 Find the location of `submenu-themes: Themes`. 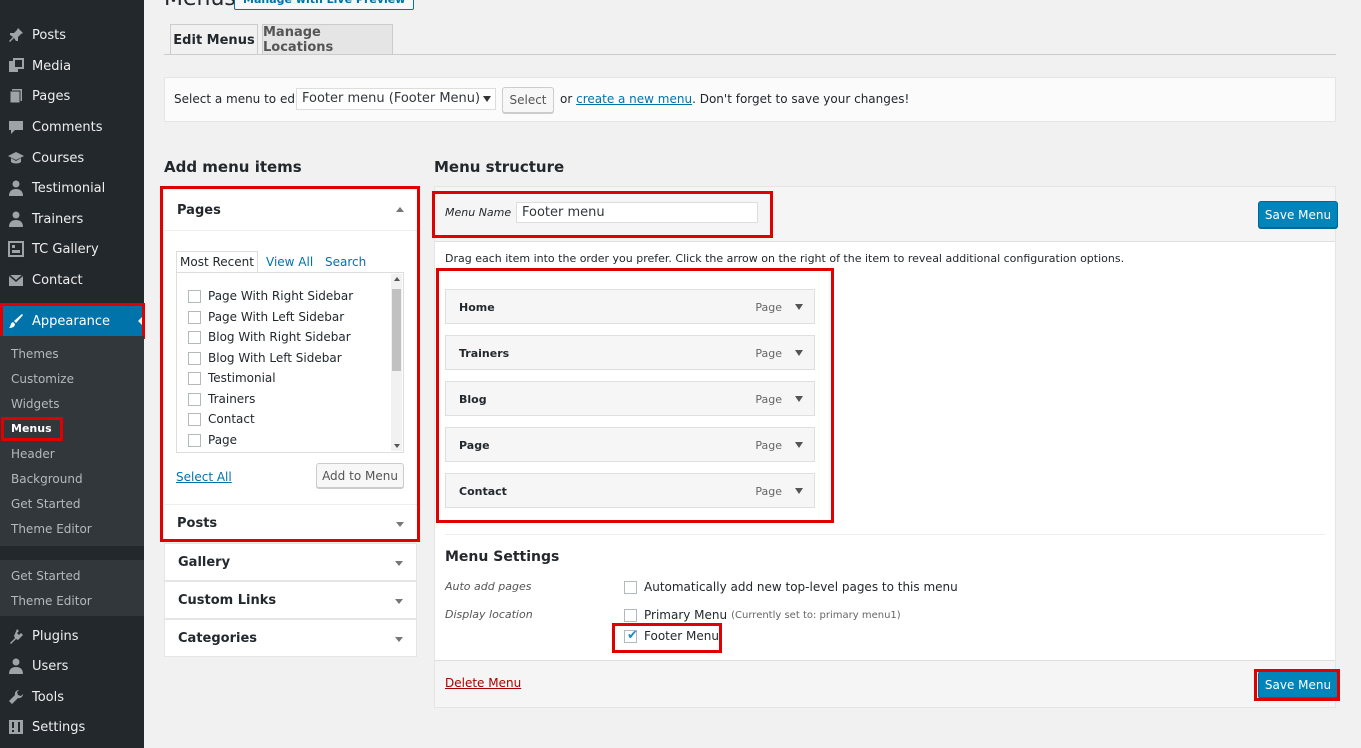

submenu-themes: Themes is located at coordinates (35, 354).